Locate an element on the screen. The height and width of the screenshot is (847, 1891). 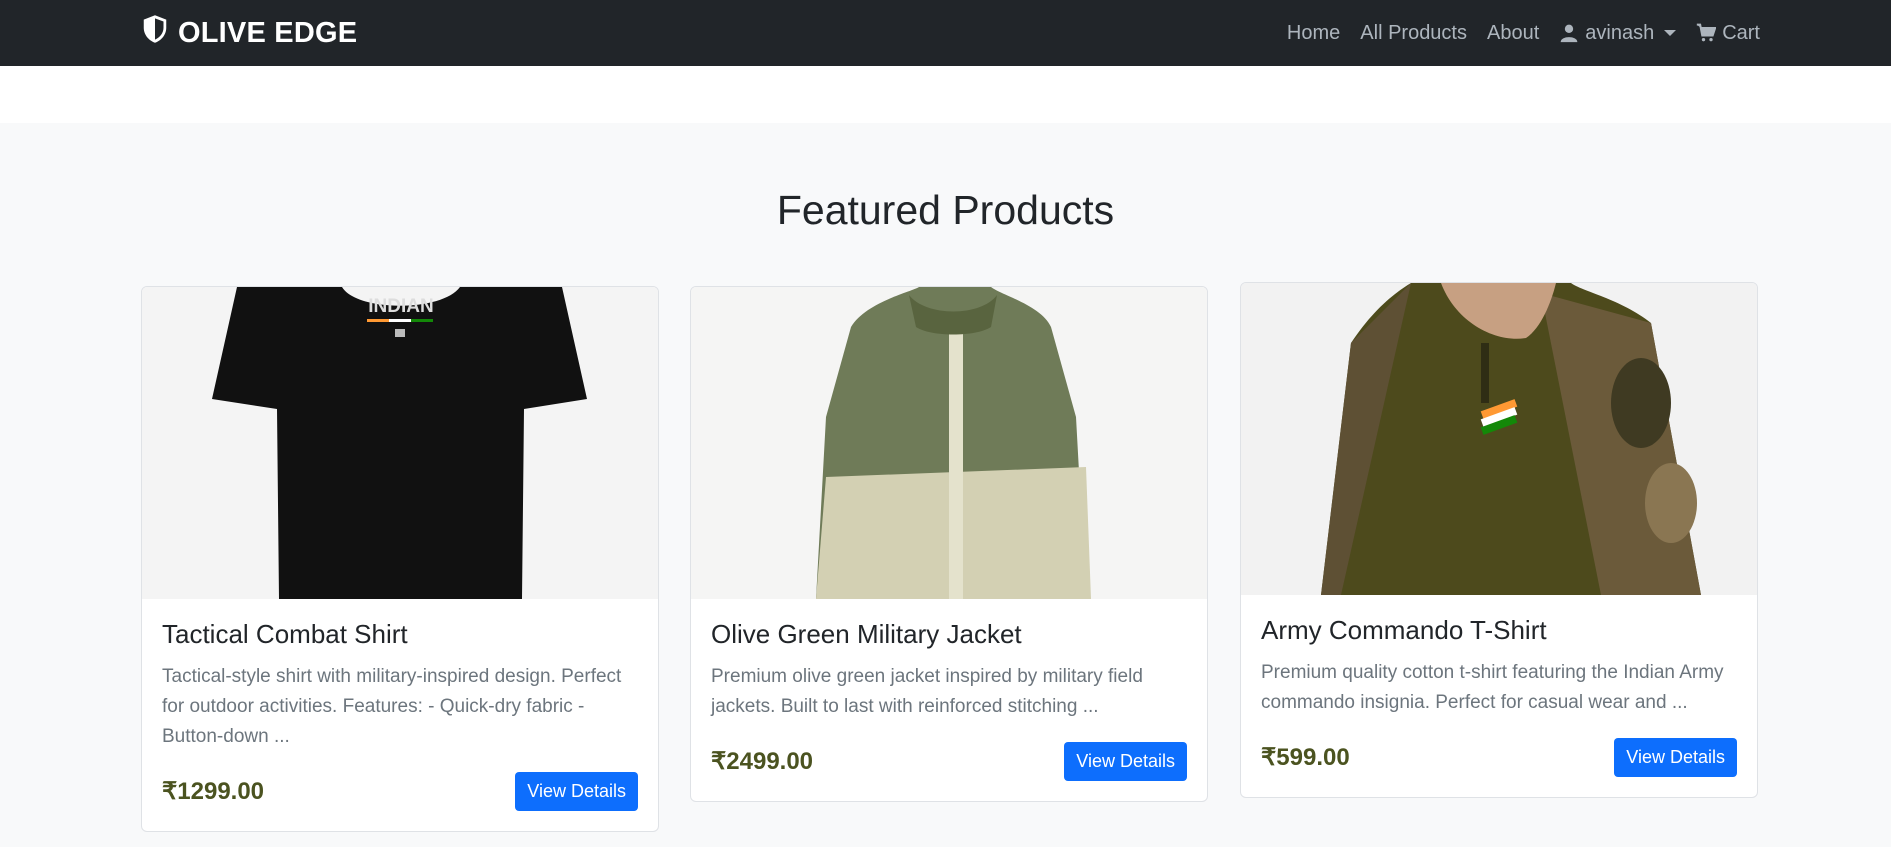
commando-shirt-image is located at coordinates (1499, 439).